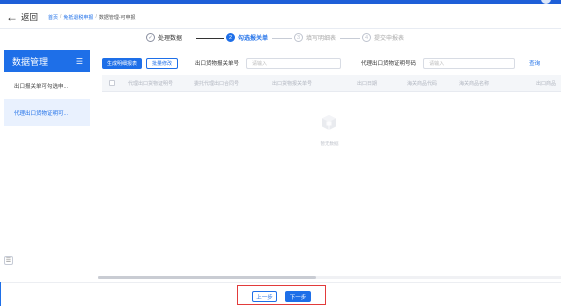 The width and height of the screenshot is (561, 306). Describe the element at coordinates (217, 64) in the screenshot. I see `declaration-number-label: 出口货物报关单号` at that location.